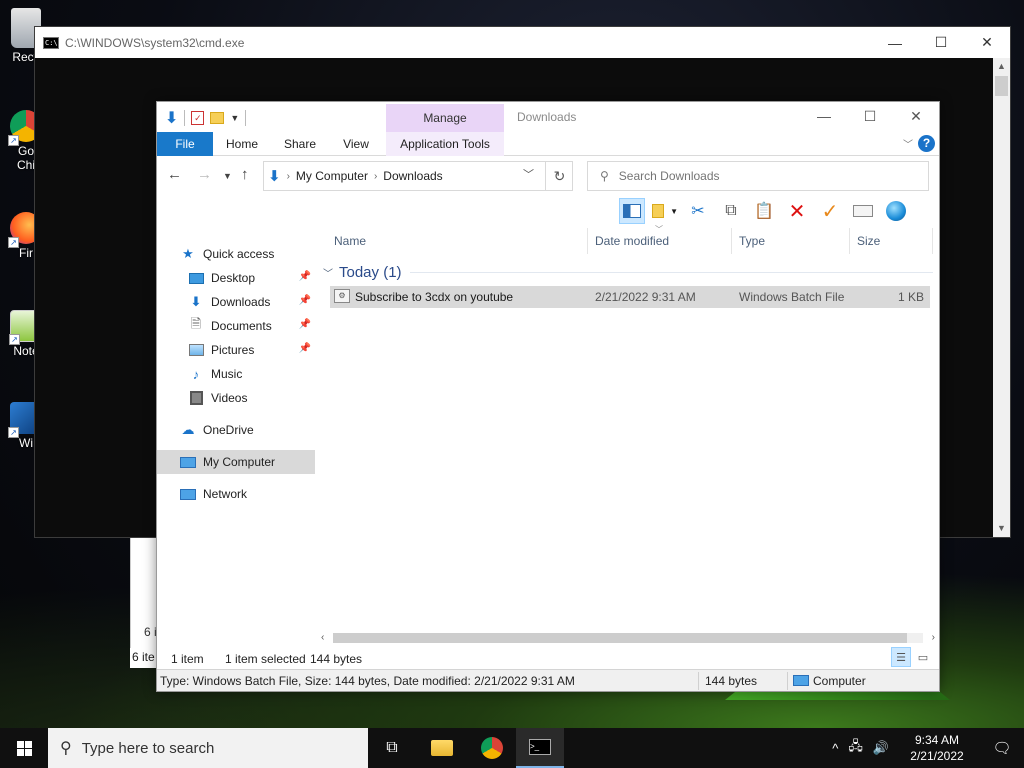 The width and height of the screenshot is (1024, 768). I want to click on clock: 9:34 AM 2/21/2022, so click(937, 748).